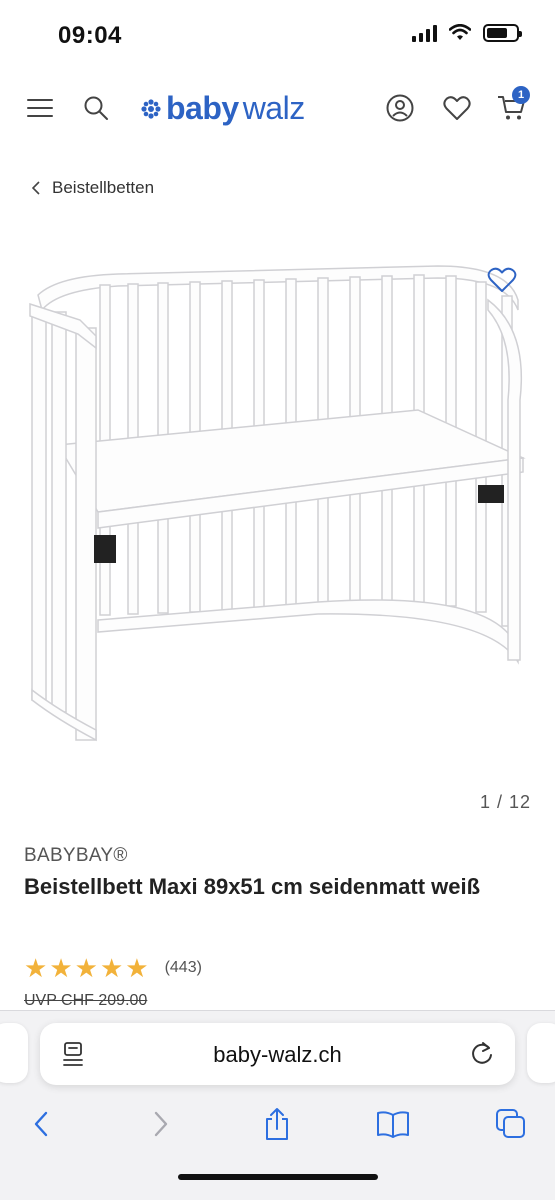 This screenshot has height=1200, width=555. Describe the element at coordinates (521, 95) in the screenshot. I see `cart-count-badge: 1` at that location.